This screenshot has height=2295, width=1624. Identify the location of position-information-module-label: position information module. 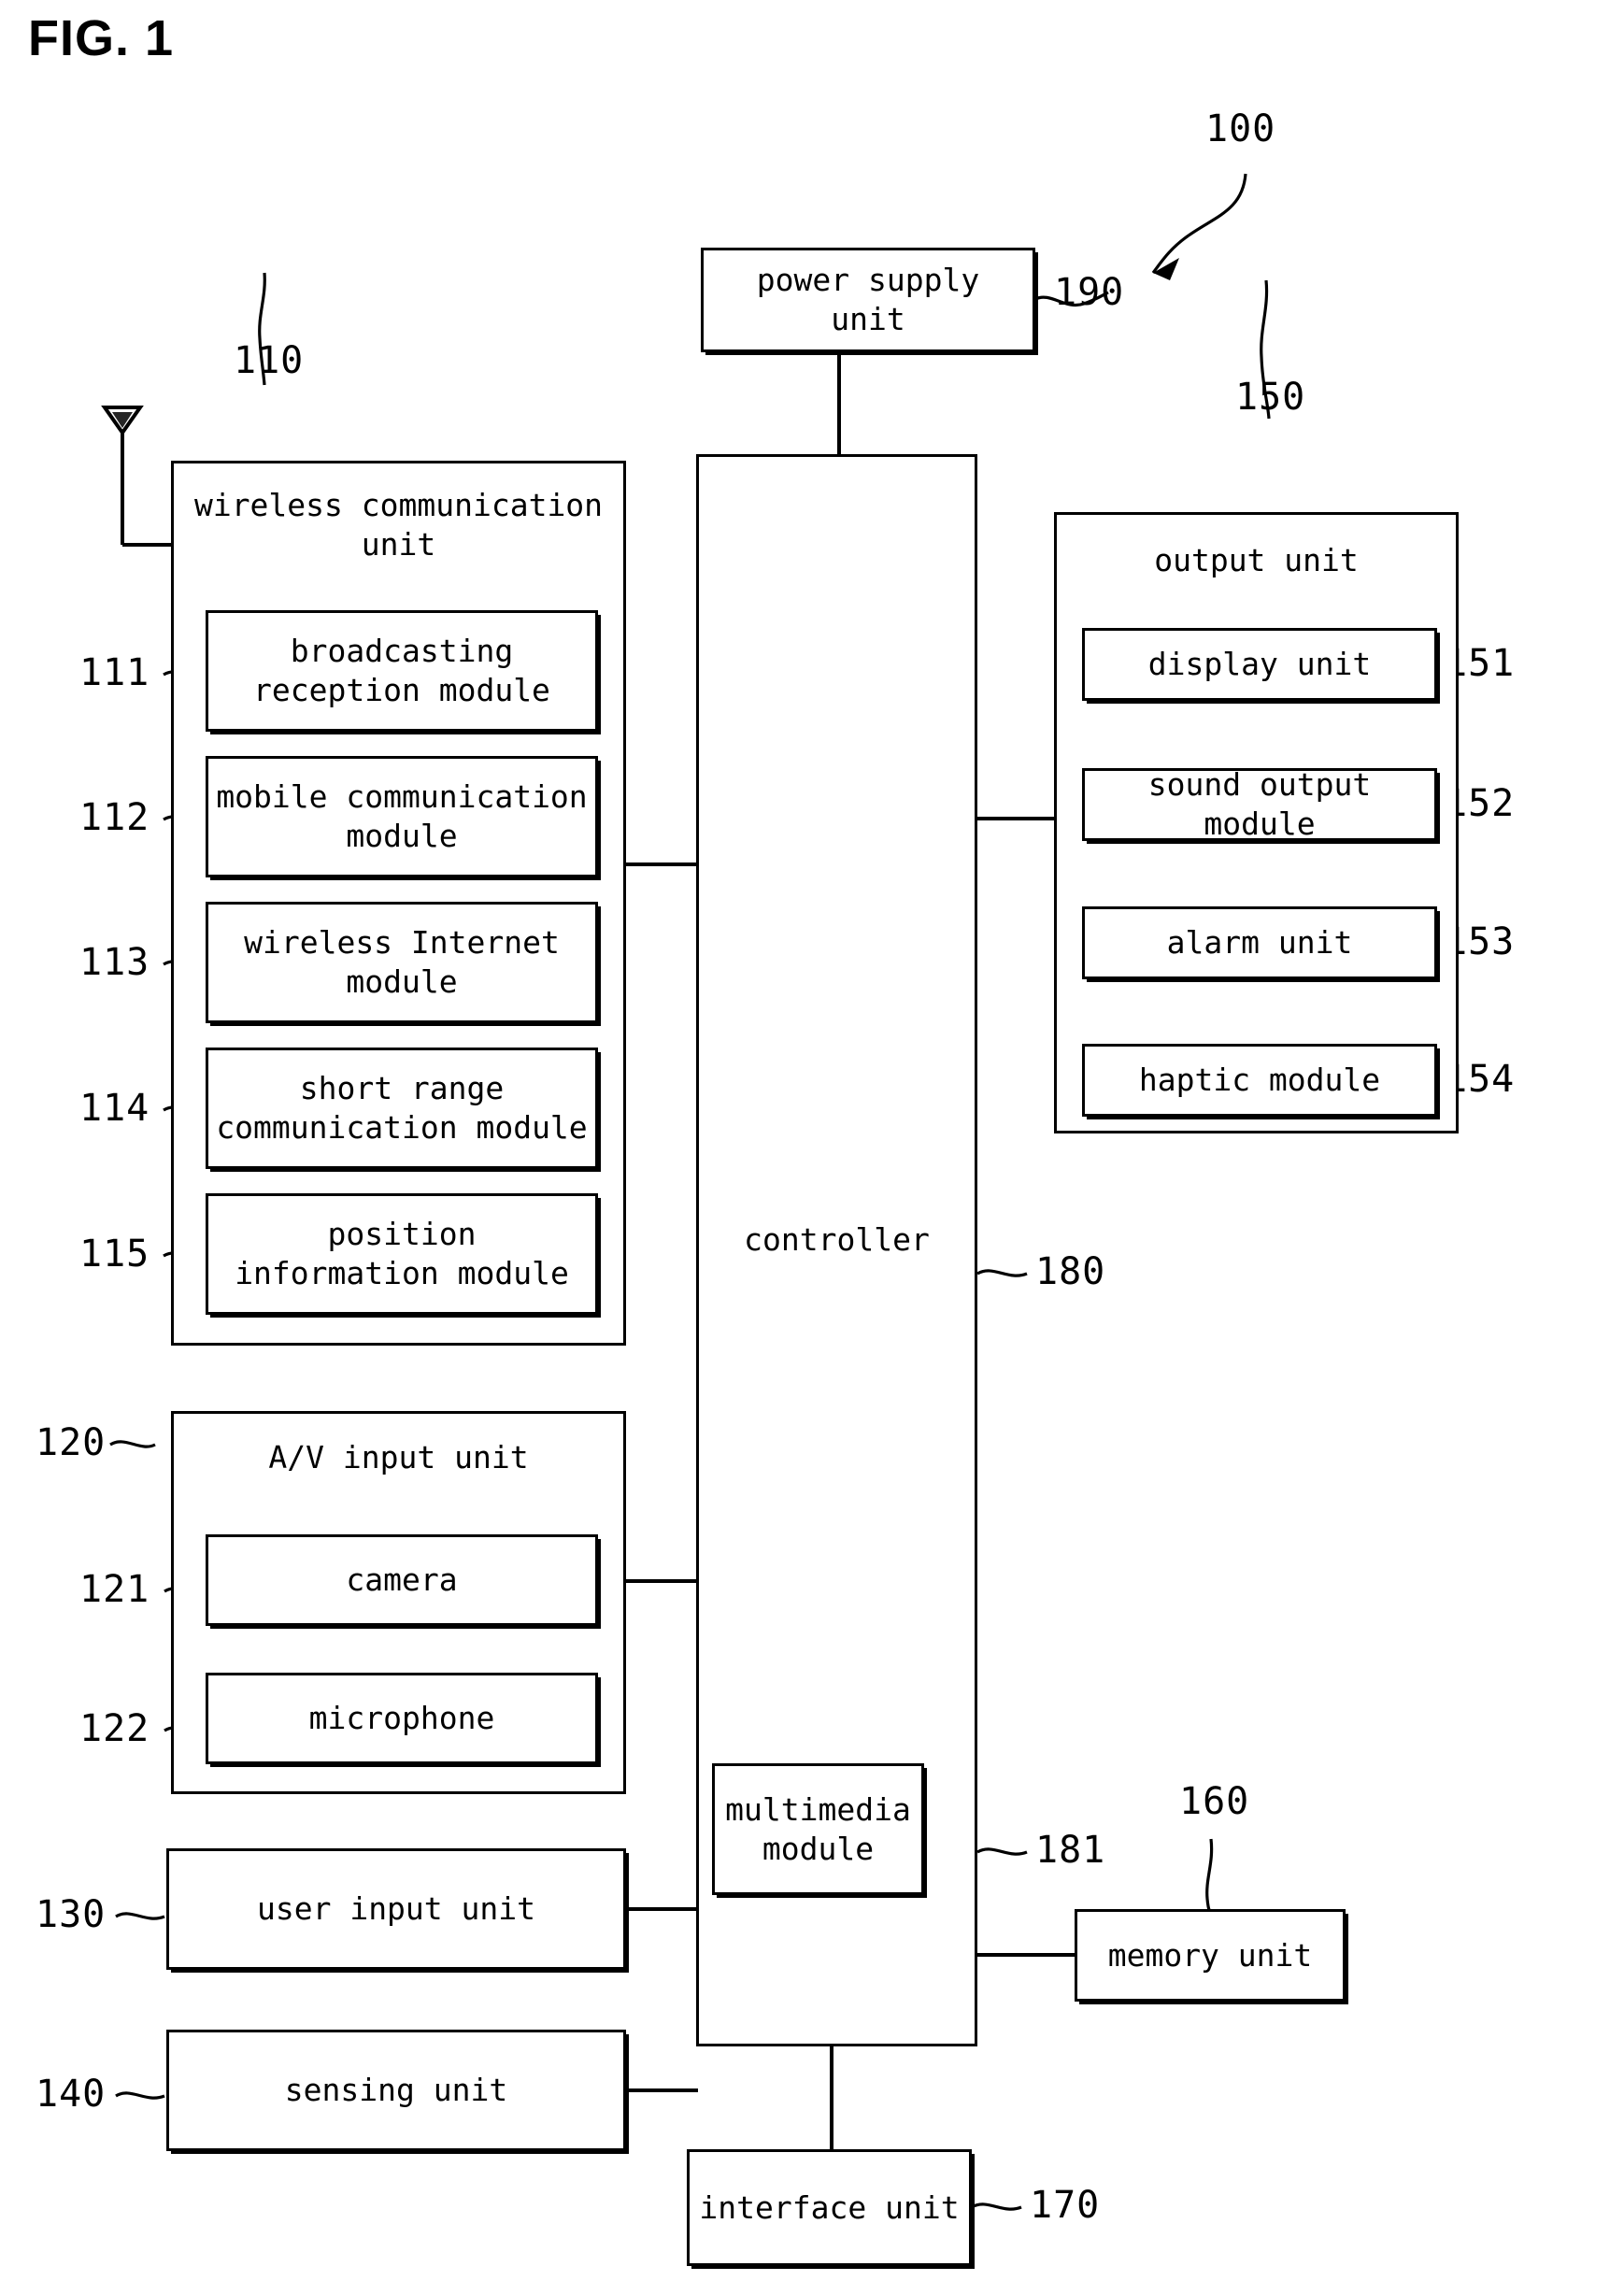
(402, 1253).